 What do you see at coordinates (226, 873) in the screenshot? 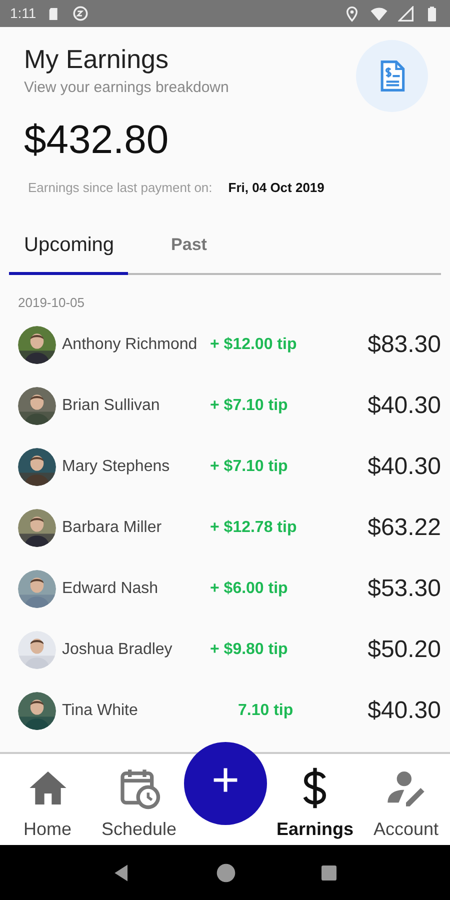
I see `home-button-icon` at bounding box center [226, 873].